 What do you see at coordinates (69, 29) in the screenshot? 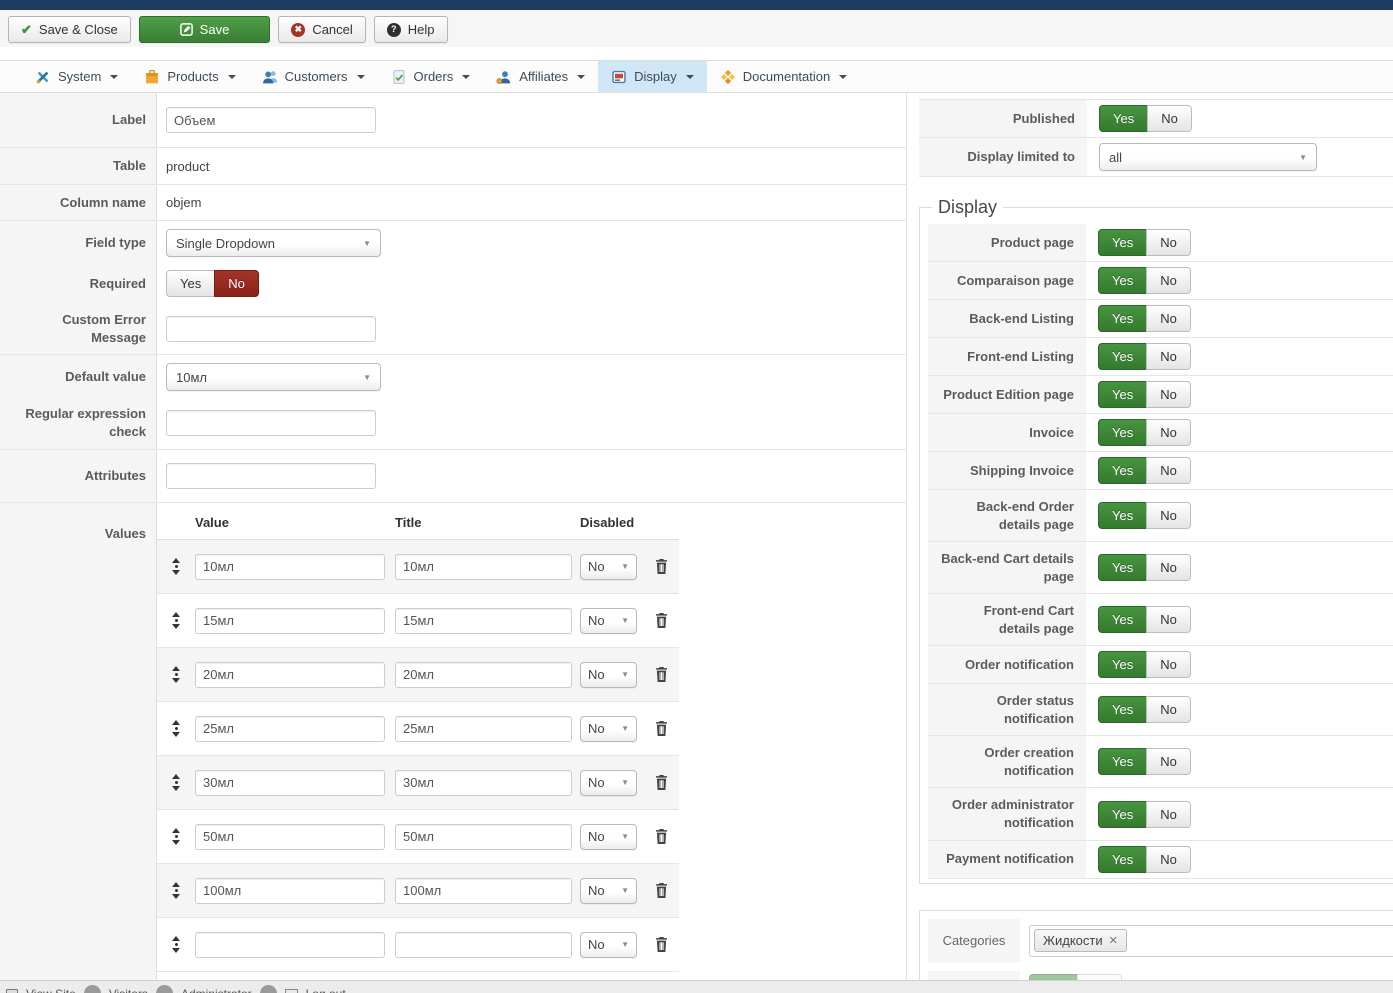
I see `save-close-button: ✔ Save & Close` at bounding box center [69, 29].